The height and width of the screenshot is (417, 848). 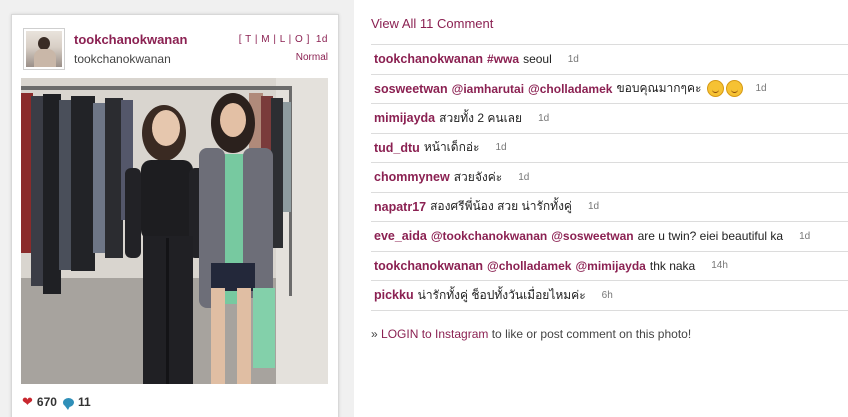 What do you see at coordinates (376, 334) in the screenshot?
I see `login-prefix: »` at bounding box center [376, 334].